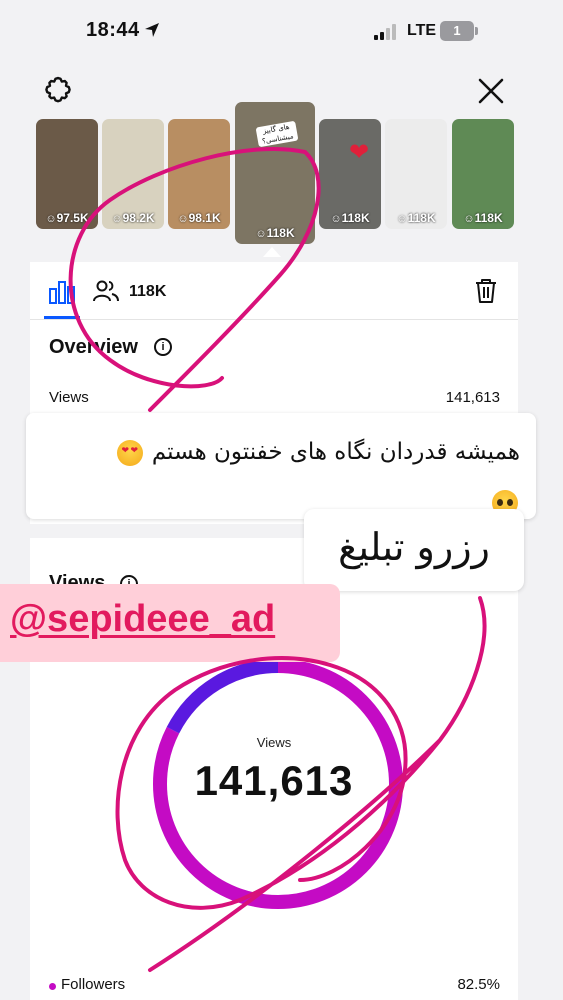  What do you see at coordinates (486, 291) in the screenshot?
I see `trash-icon` at bounding box center [486, 291].